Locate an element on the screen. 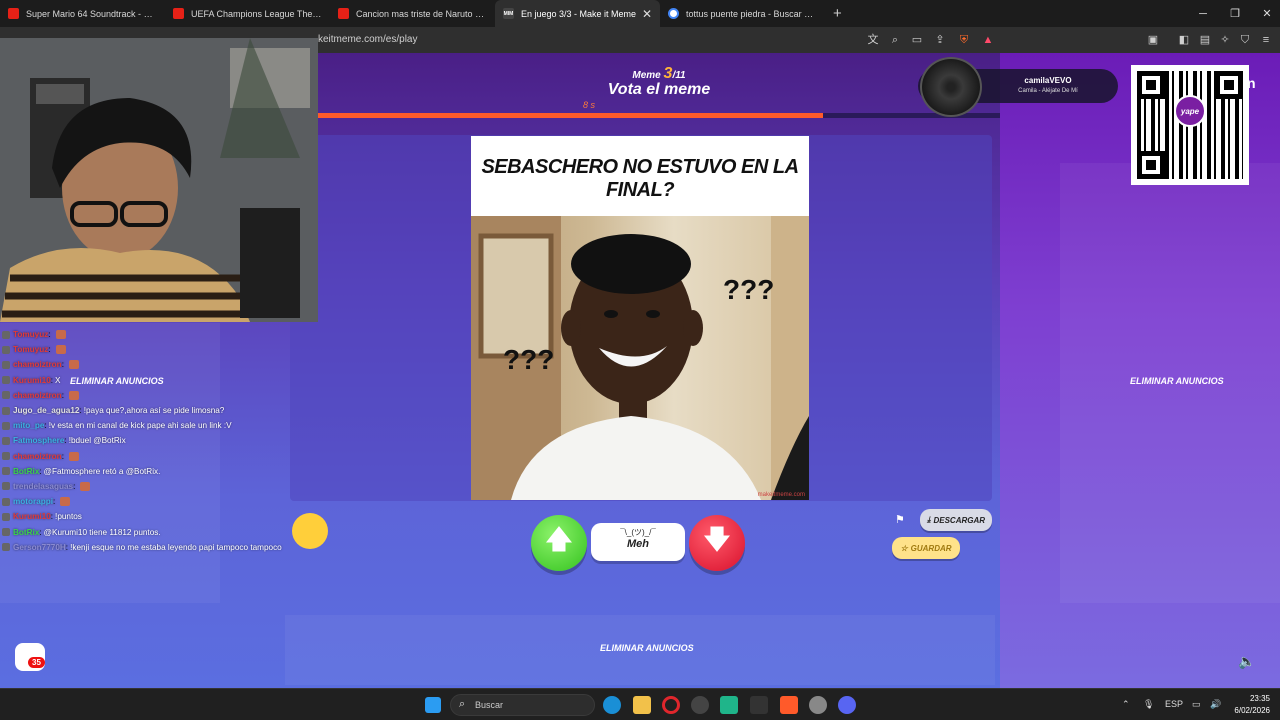 The width and height of the screenshot is (1280, 720). browser-tab: Cancion mas triste de Naruto (Sadne is located at coordinates (412, 13).